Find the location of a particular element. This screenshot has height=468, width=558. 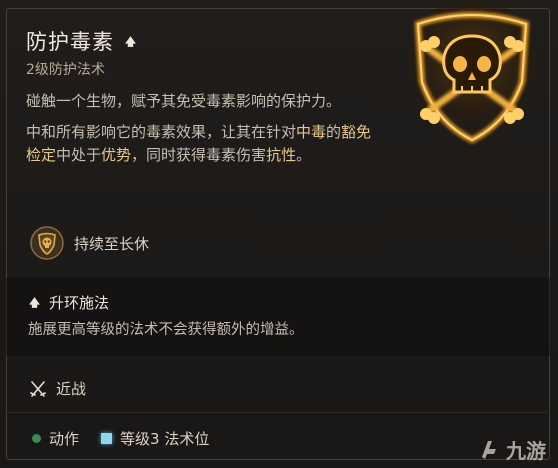

spell-name: 防护毒素 is located at coordinates (70, 42).